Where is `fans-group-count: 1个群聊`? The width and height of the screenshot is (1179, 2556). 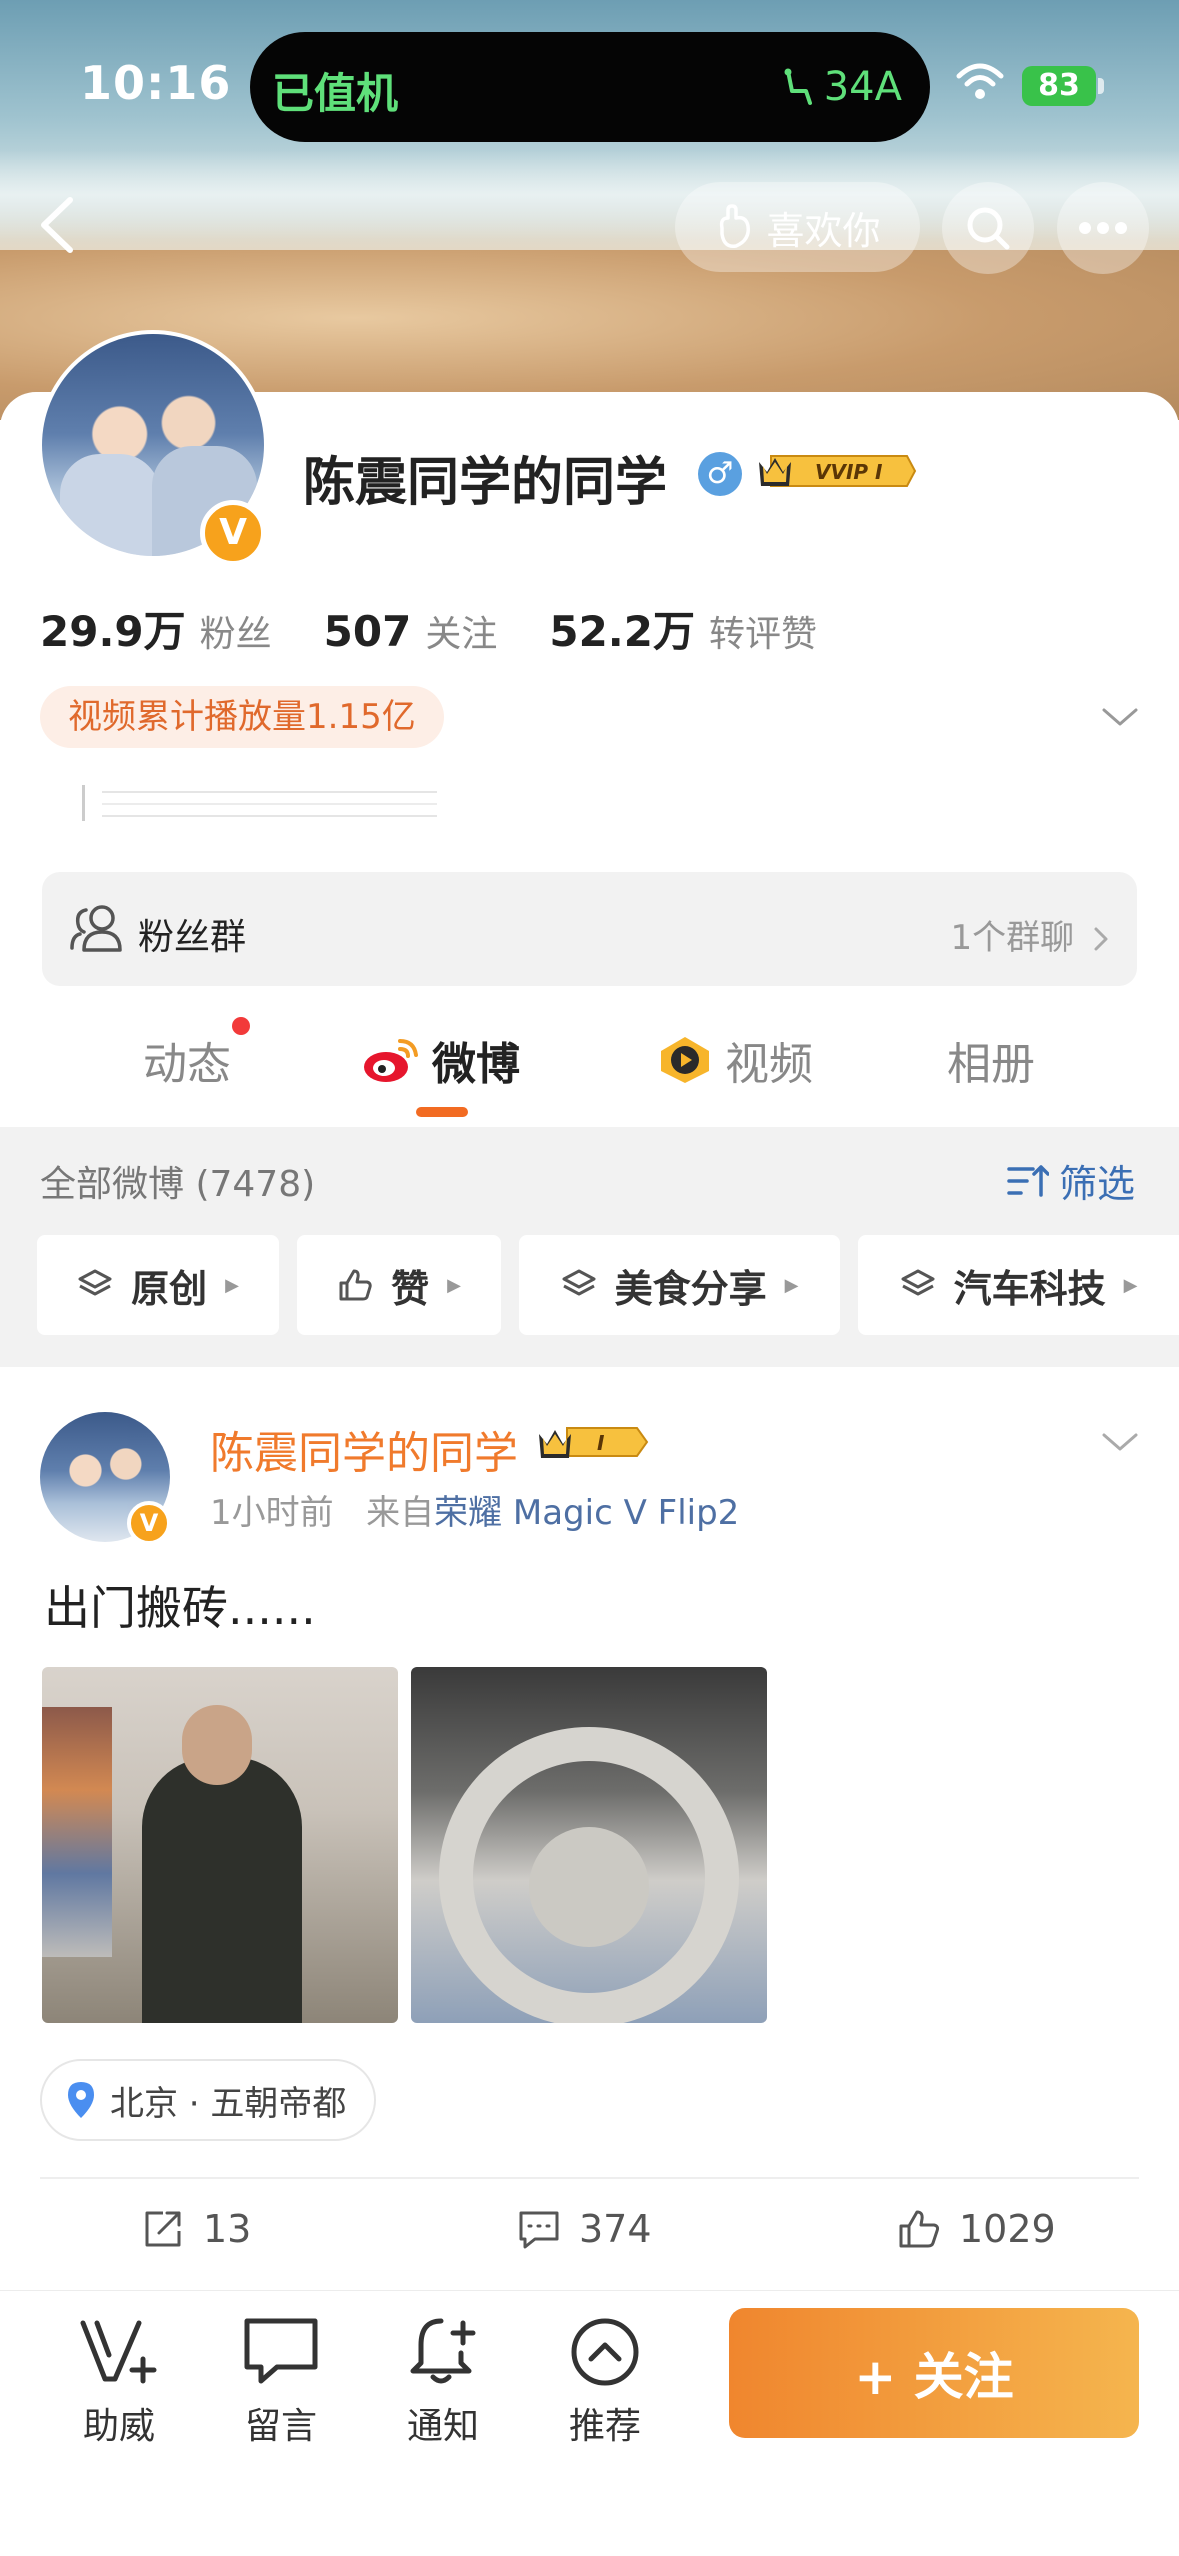 fans-group-count: 1个群聊 is located at coordinates (1030, 934).